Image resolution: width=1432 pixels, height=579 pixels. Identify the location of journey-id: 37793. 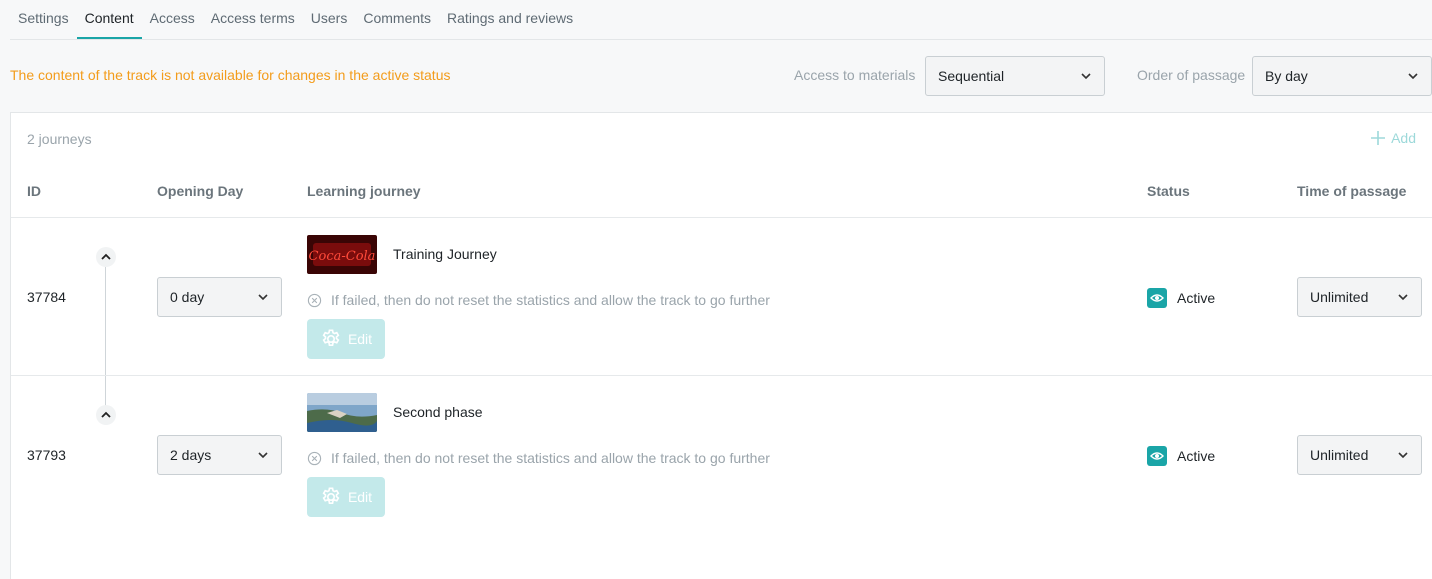
(46, 455).